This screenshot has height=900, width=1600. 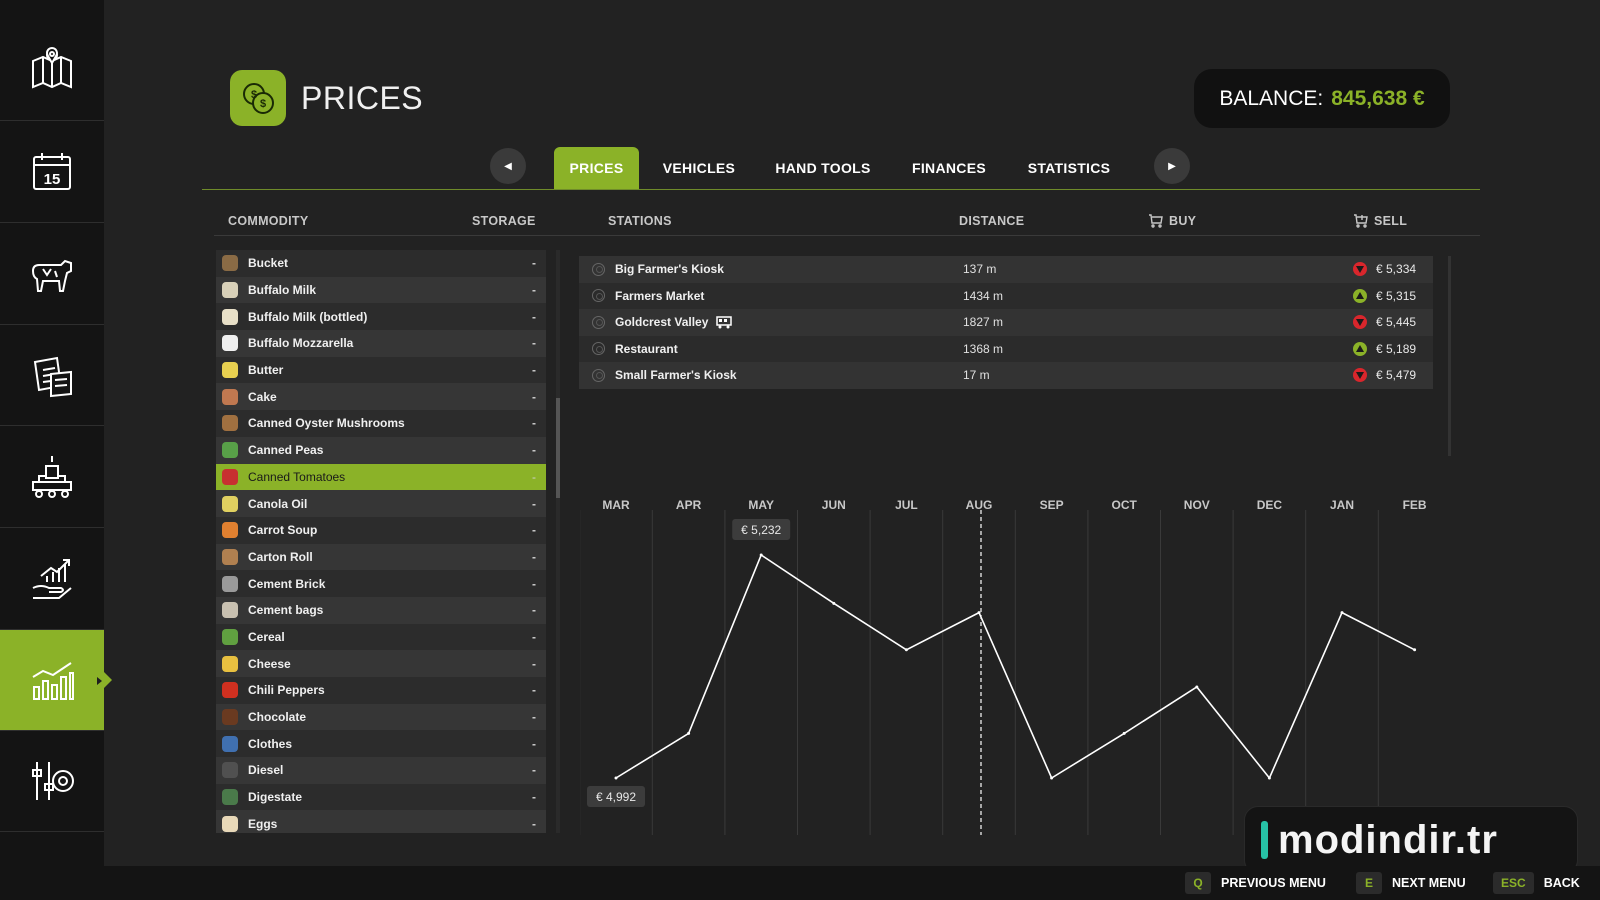 I want to click on commodity-row: Cake -, so click(x=381, y=397).